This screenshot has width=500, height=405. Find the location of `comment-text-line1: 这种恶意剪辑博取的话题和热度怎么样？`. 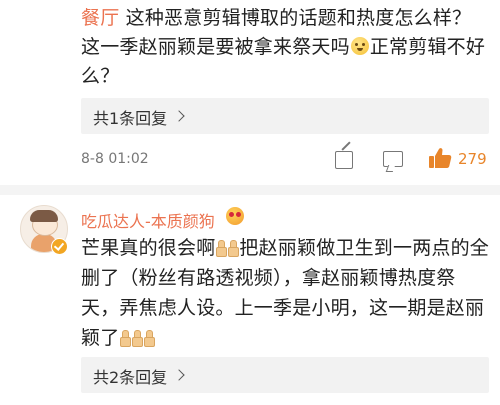

comment-text-line1: 这种恶意剪辑博取的话题和热度怎么样？ is located at coordinates (295, 18).